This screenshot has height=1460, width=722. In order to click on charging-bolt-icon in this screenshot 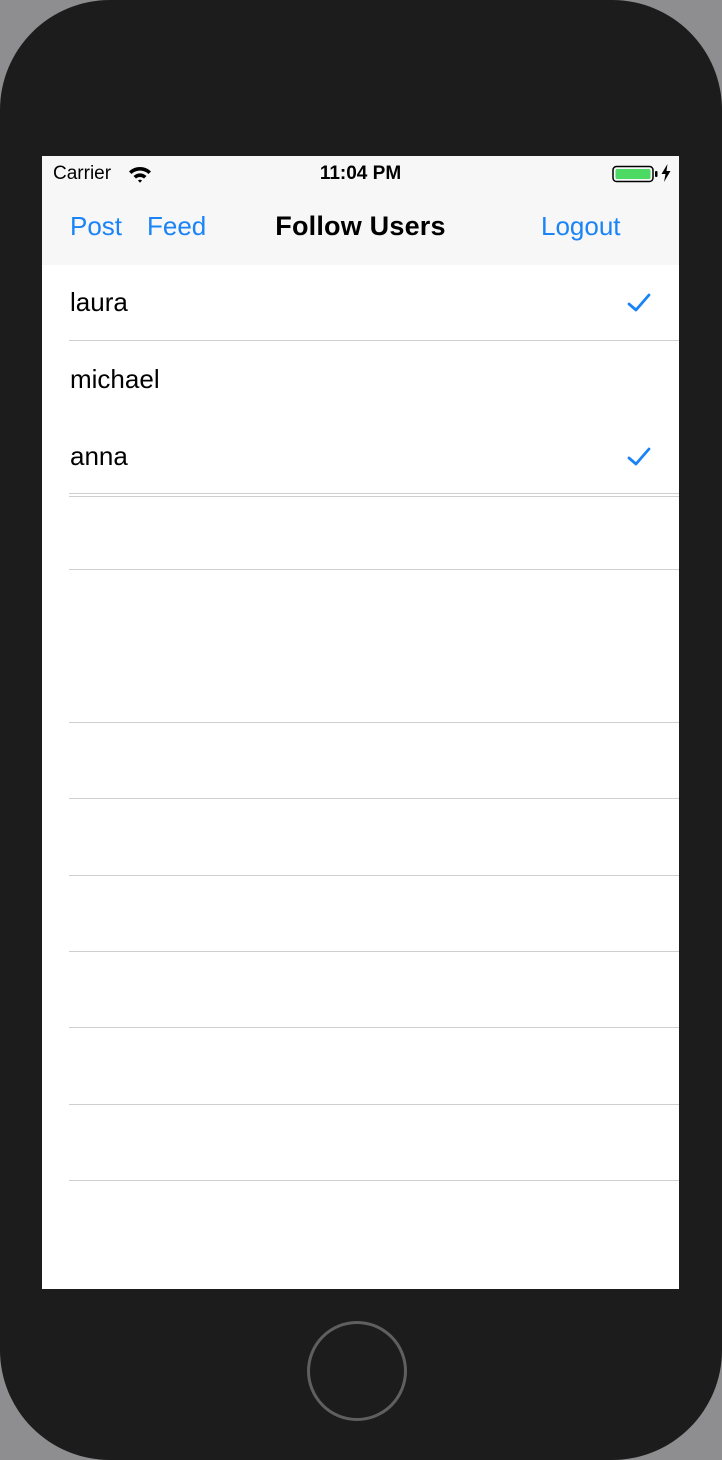, I will do `click(666, 173)`.